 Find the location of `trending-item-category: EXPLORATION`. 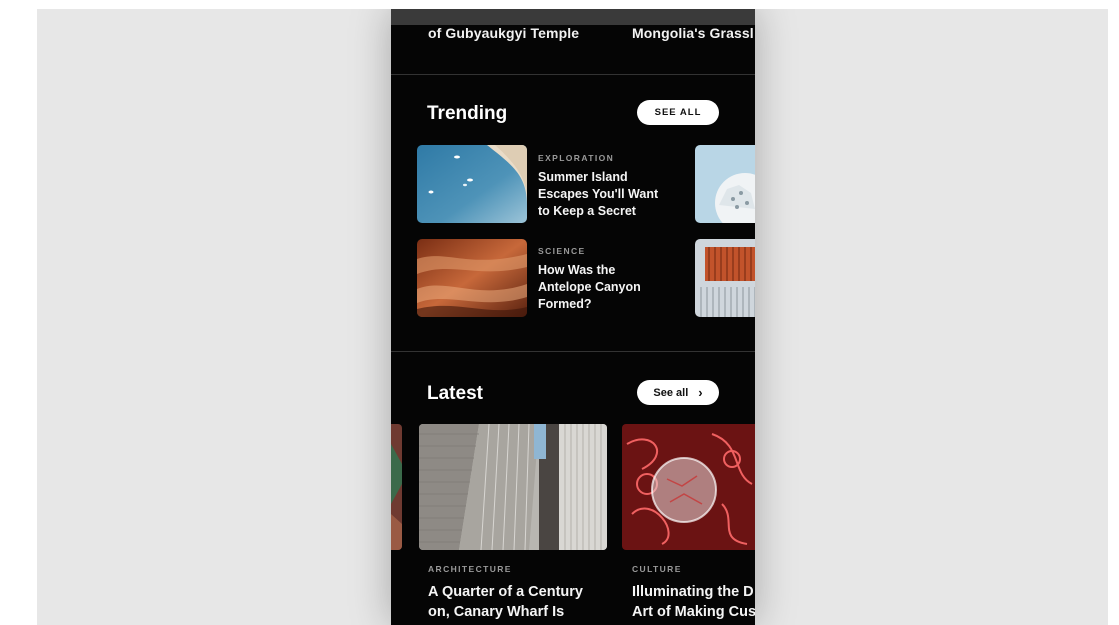

trending-item-category: EXPLORATION is located at coordinates (576, 158).